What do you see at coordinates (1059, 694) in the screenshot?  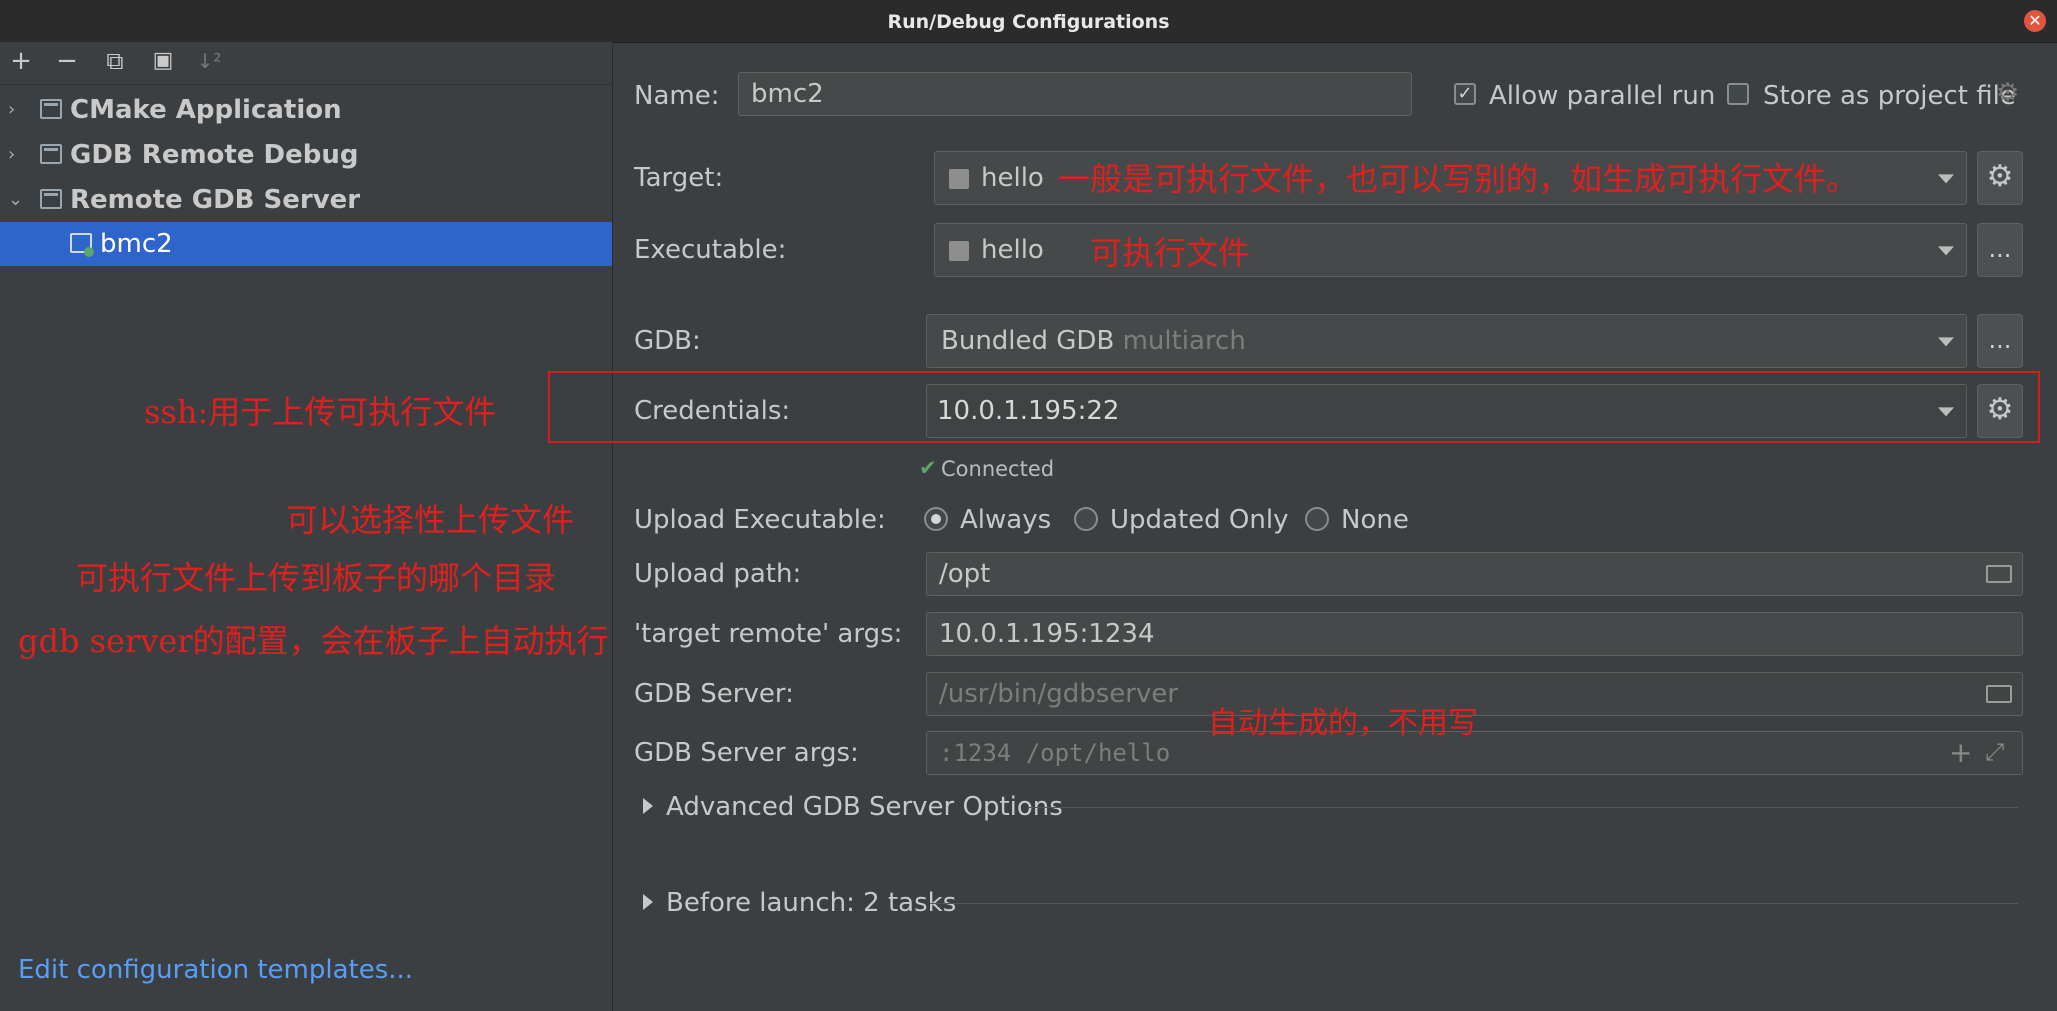 I see `gdb-server-value: /usr/bin/gdbserver` at bounding box center [1059, 694].